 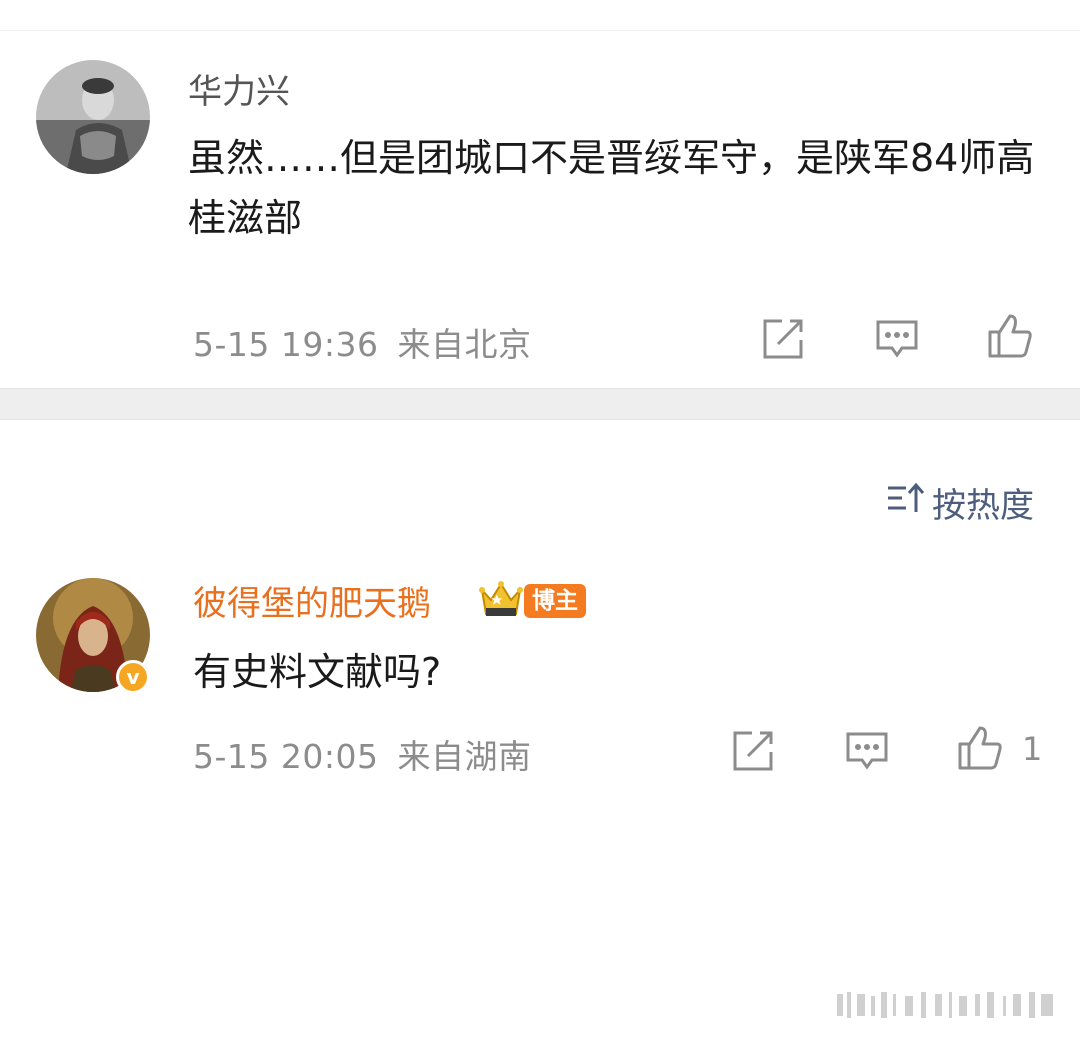 What do you see at coordinates (133, 677) in the screenshot?
I see `verified-icon: v` at bounding box center [133, 677].